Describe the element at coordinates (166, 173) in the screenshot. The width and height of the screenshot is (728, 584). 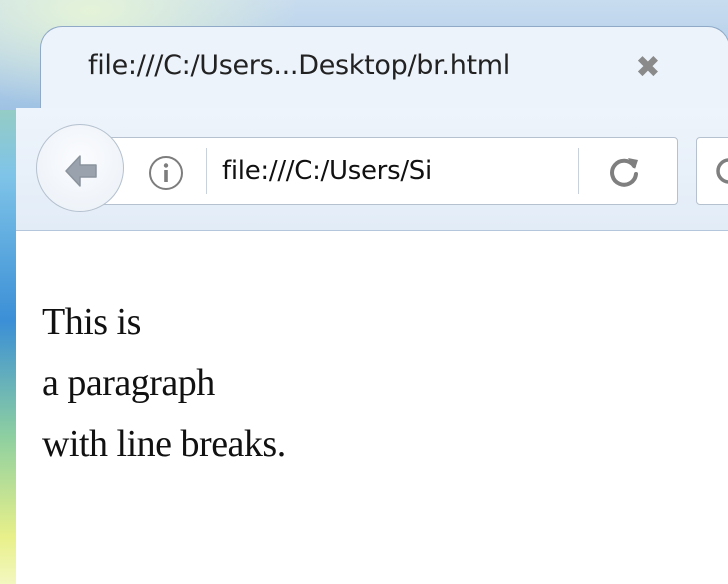
I see `info-icon` at that location.